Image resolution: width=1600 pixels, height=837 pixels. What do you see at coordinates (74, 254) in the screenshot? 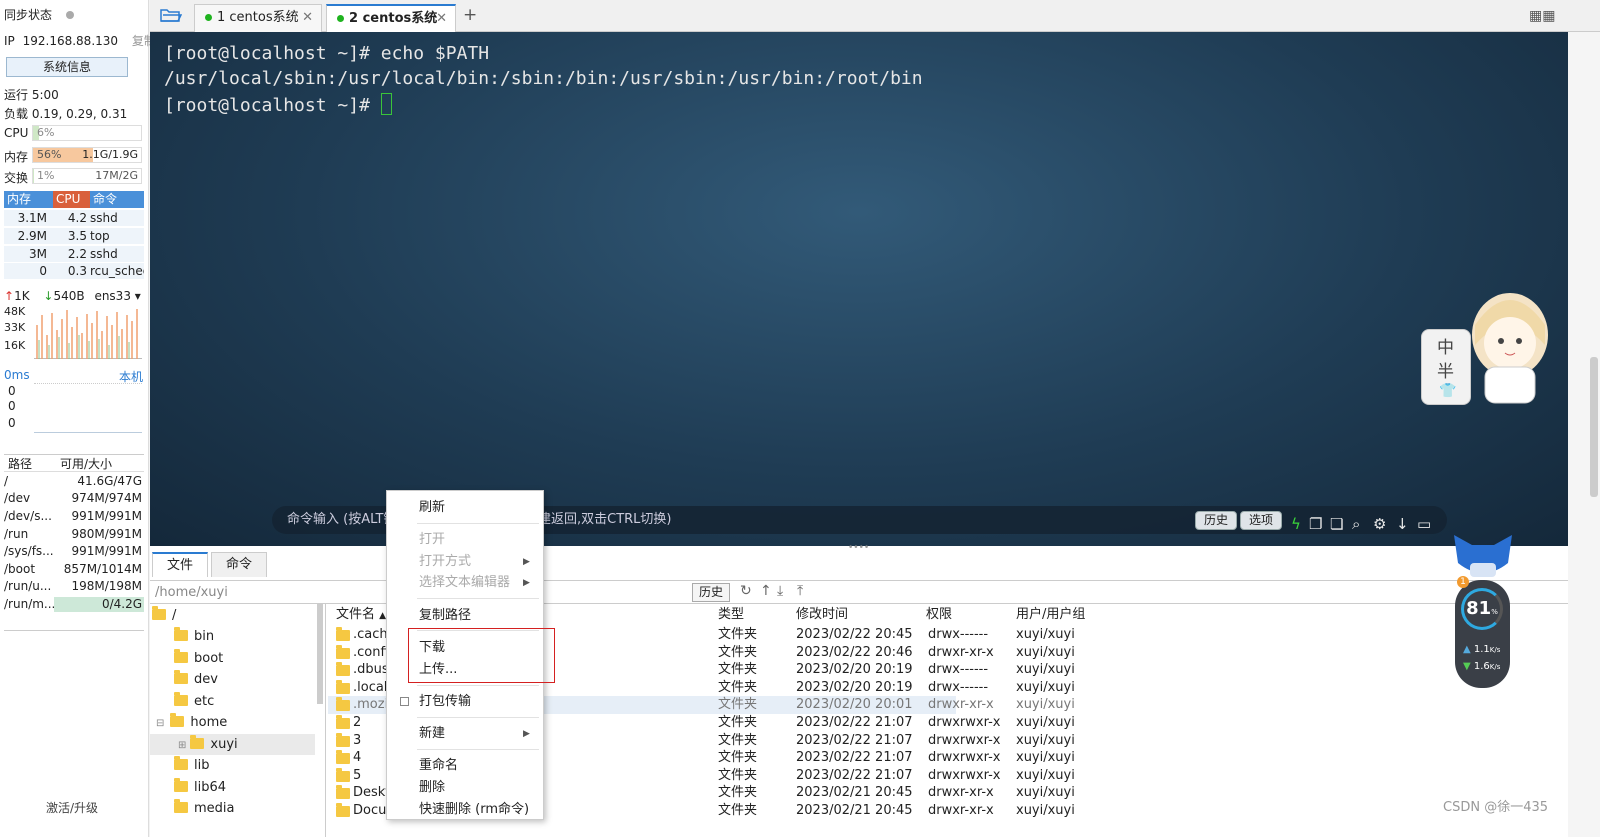
I see `process-row: 3M 2.2 sshd` at bounding box center [74, 254].